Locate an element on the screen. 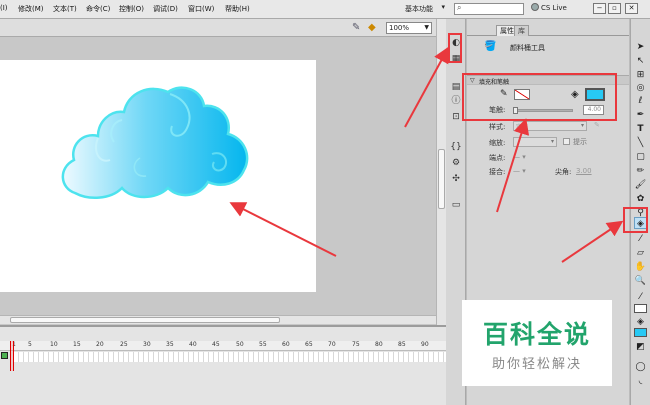 This screenshot has height=405, width=650. arrow-to-color-panel is located at coordinates (426, 87).